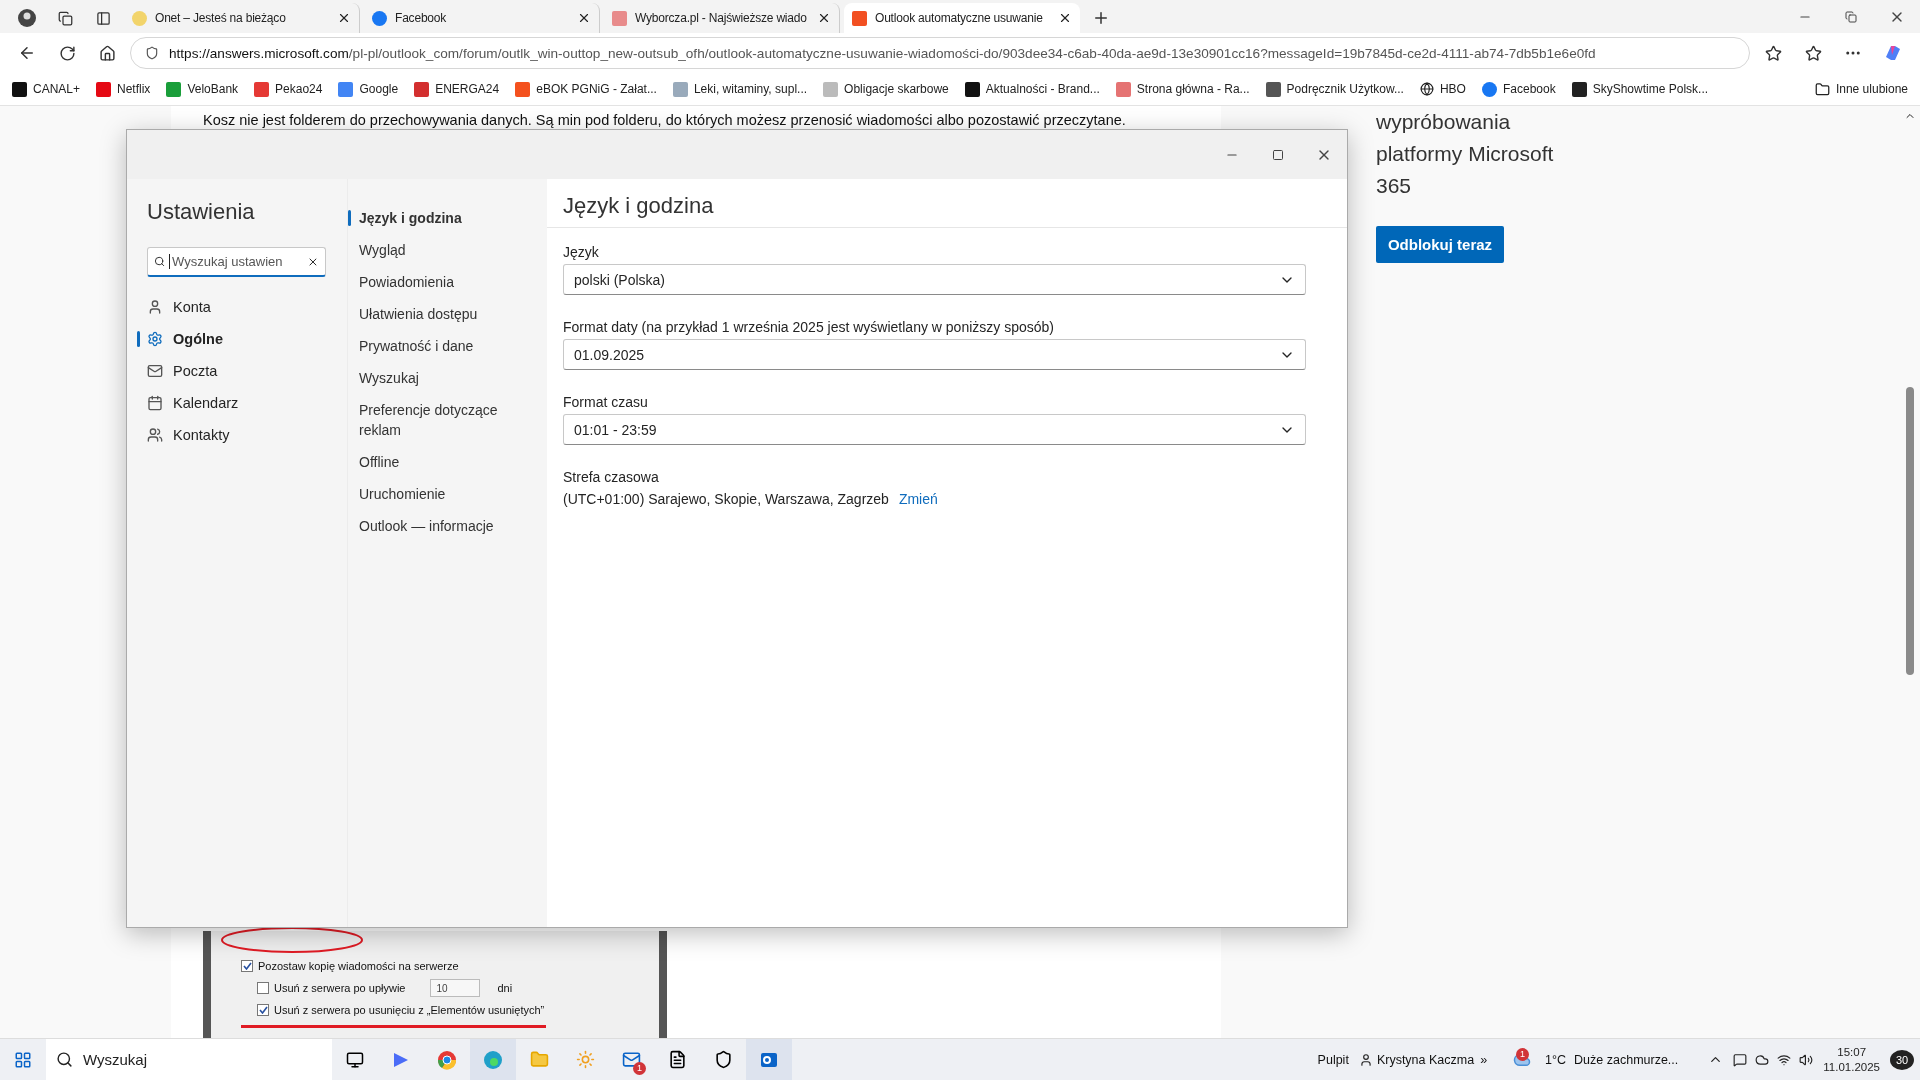 The image size is (1920, 1080). What do you see at coordinates (447, 346) in the screenshot?
I see `subnav-item: Prywatność i dane` at bounding box center [447, 346].